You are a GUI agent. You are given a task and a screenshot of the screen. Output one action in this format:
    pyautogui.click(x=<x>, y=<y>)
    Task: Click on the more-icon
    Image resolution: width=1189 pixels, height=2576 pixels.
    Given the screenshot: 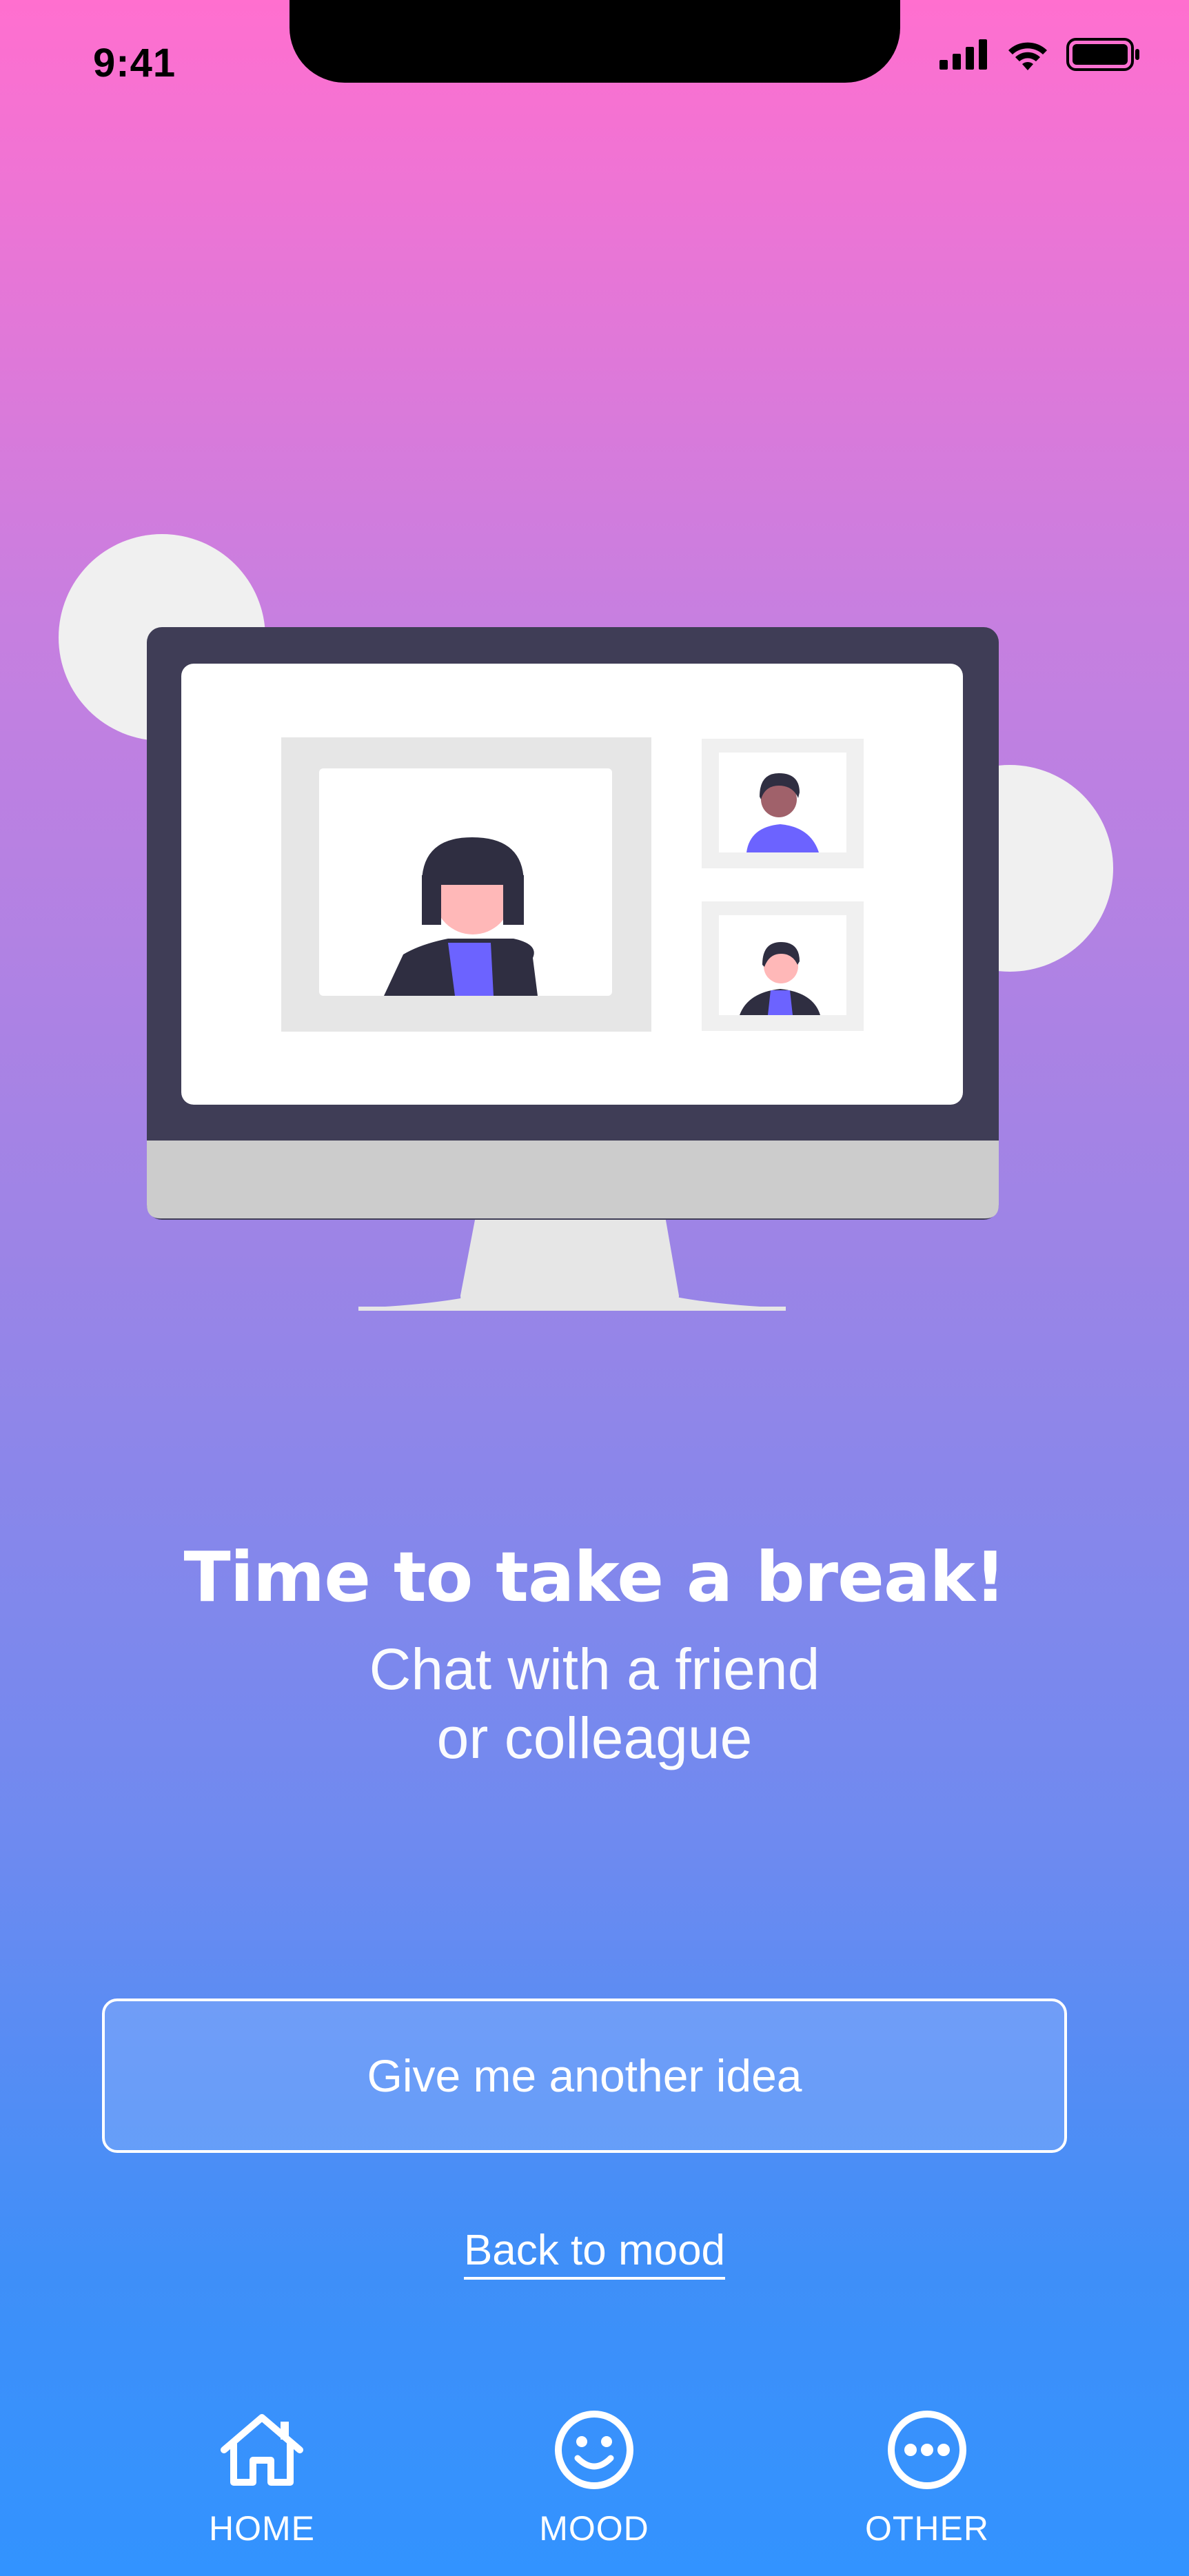 What is the action you would take?
    pyautogui.click(x=927, y=2450)
    